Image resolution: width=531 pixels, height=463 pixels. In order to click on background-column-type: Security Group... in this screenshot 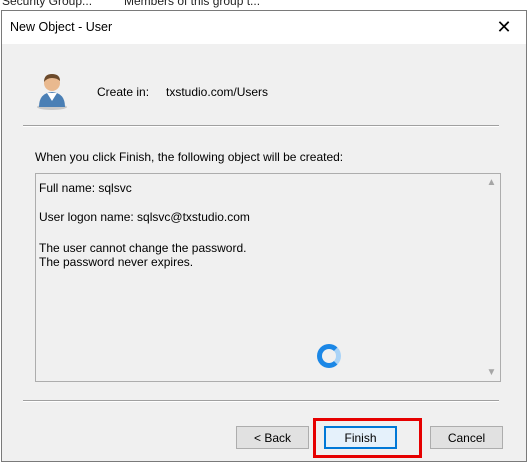, I will do `click(47, 4)`.